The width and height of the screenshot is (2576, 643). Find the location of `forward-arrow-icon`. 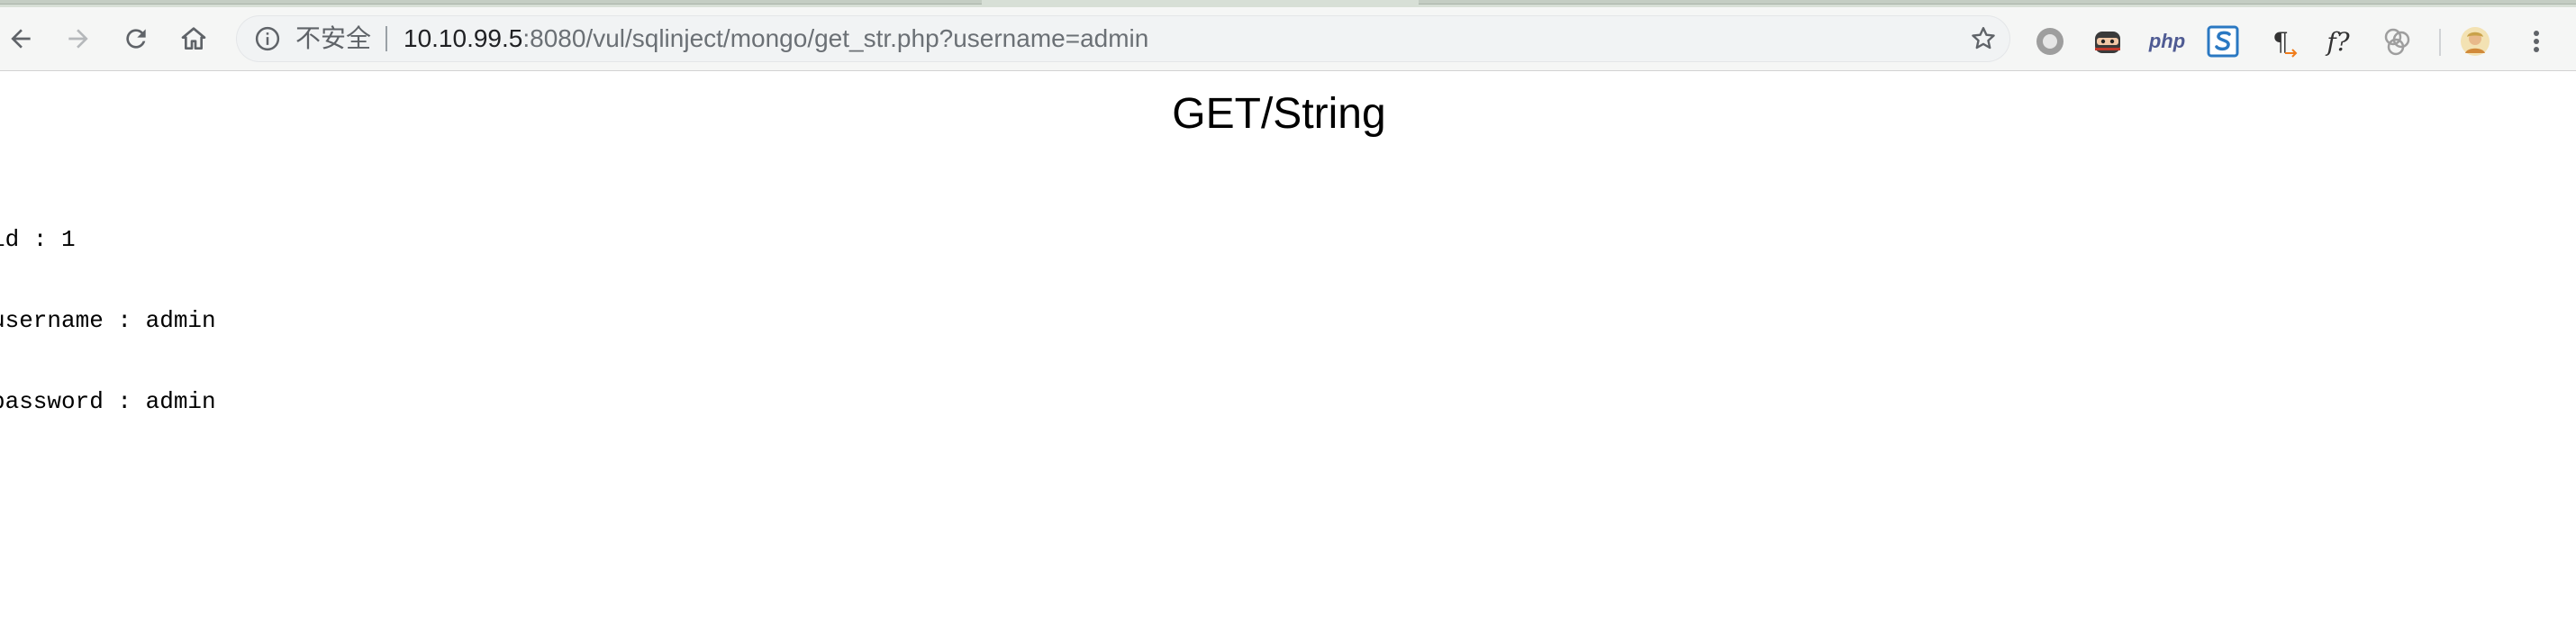

forward-arrow-icon is located at coordinates (78, 39).